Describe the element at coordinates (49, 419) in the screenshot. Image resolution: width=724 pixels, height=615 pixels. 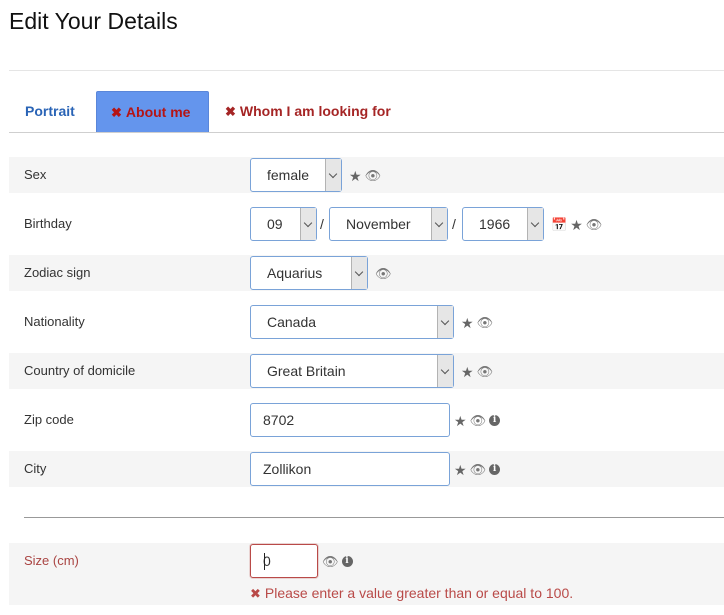
I see `zip-label: Zip code` at that location.